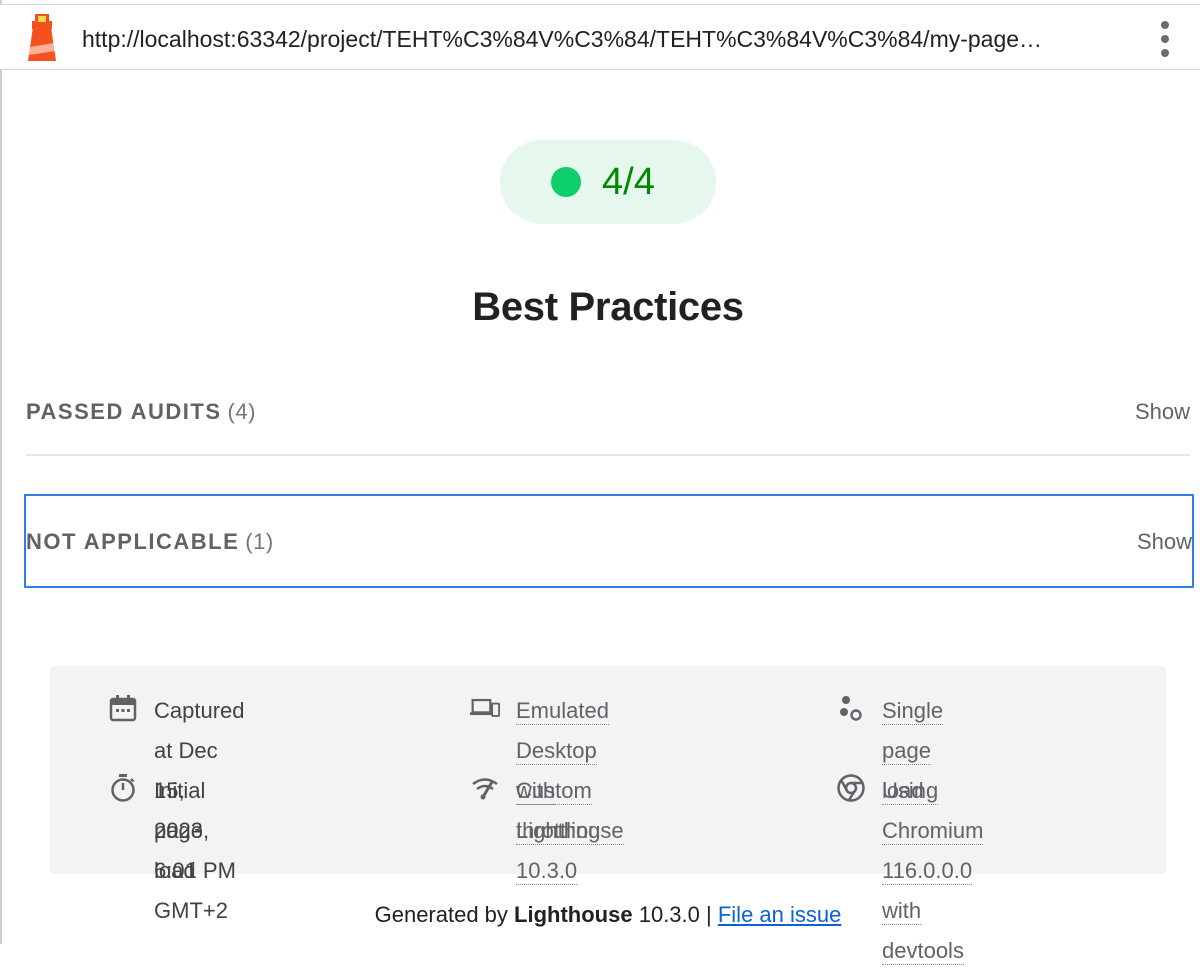 This screenshot has width=1200, height=971. I want to click on score-gauge: 4/4, so click(608, 182).